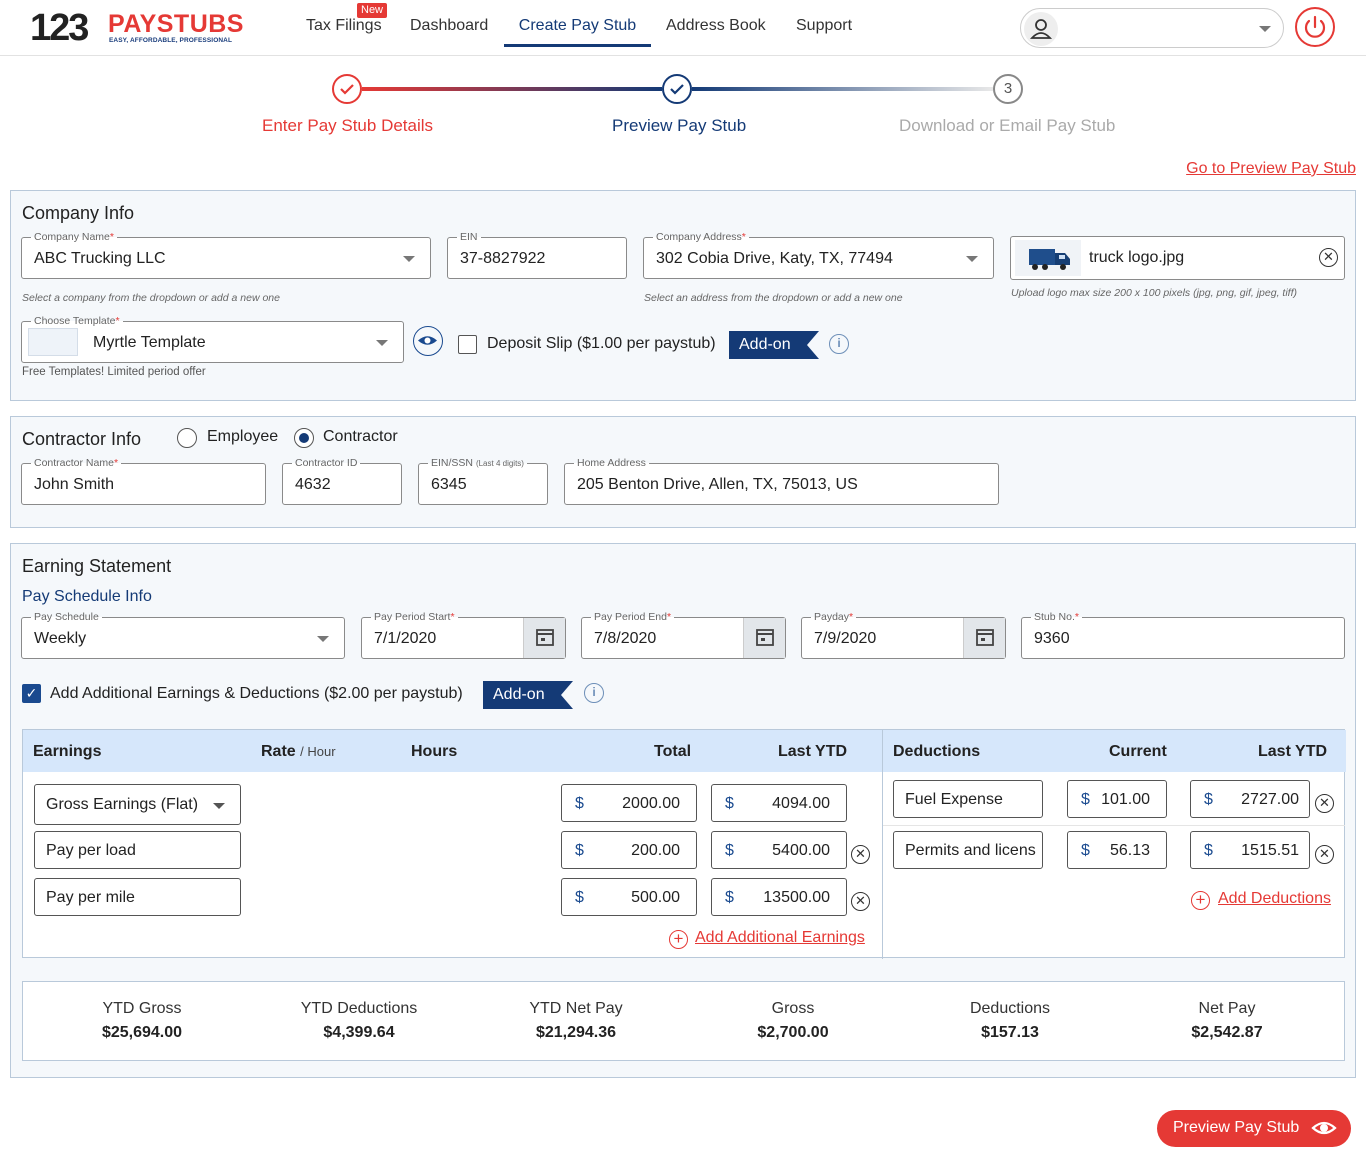 This screenshot has width=1366, height=1165. What do you see at coordinates (968, 850) in the screenshot?
I see `deduction-name-input: Permits and licens` at bounding box center [968, 850].